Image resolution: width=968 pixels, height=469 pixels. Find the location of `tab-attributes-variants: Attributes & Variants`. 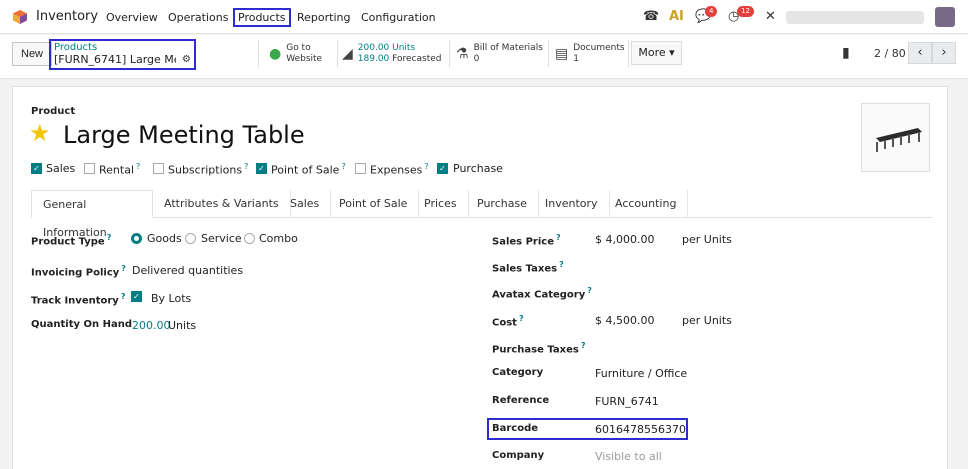

tab-attributes-variants: Attributes & Variants is located at coordinates (222, 204).